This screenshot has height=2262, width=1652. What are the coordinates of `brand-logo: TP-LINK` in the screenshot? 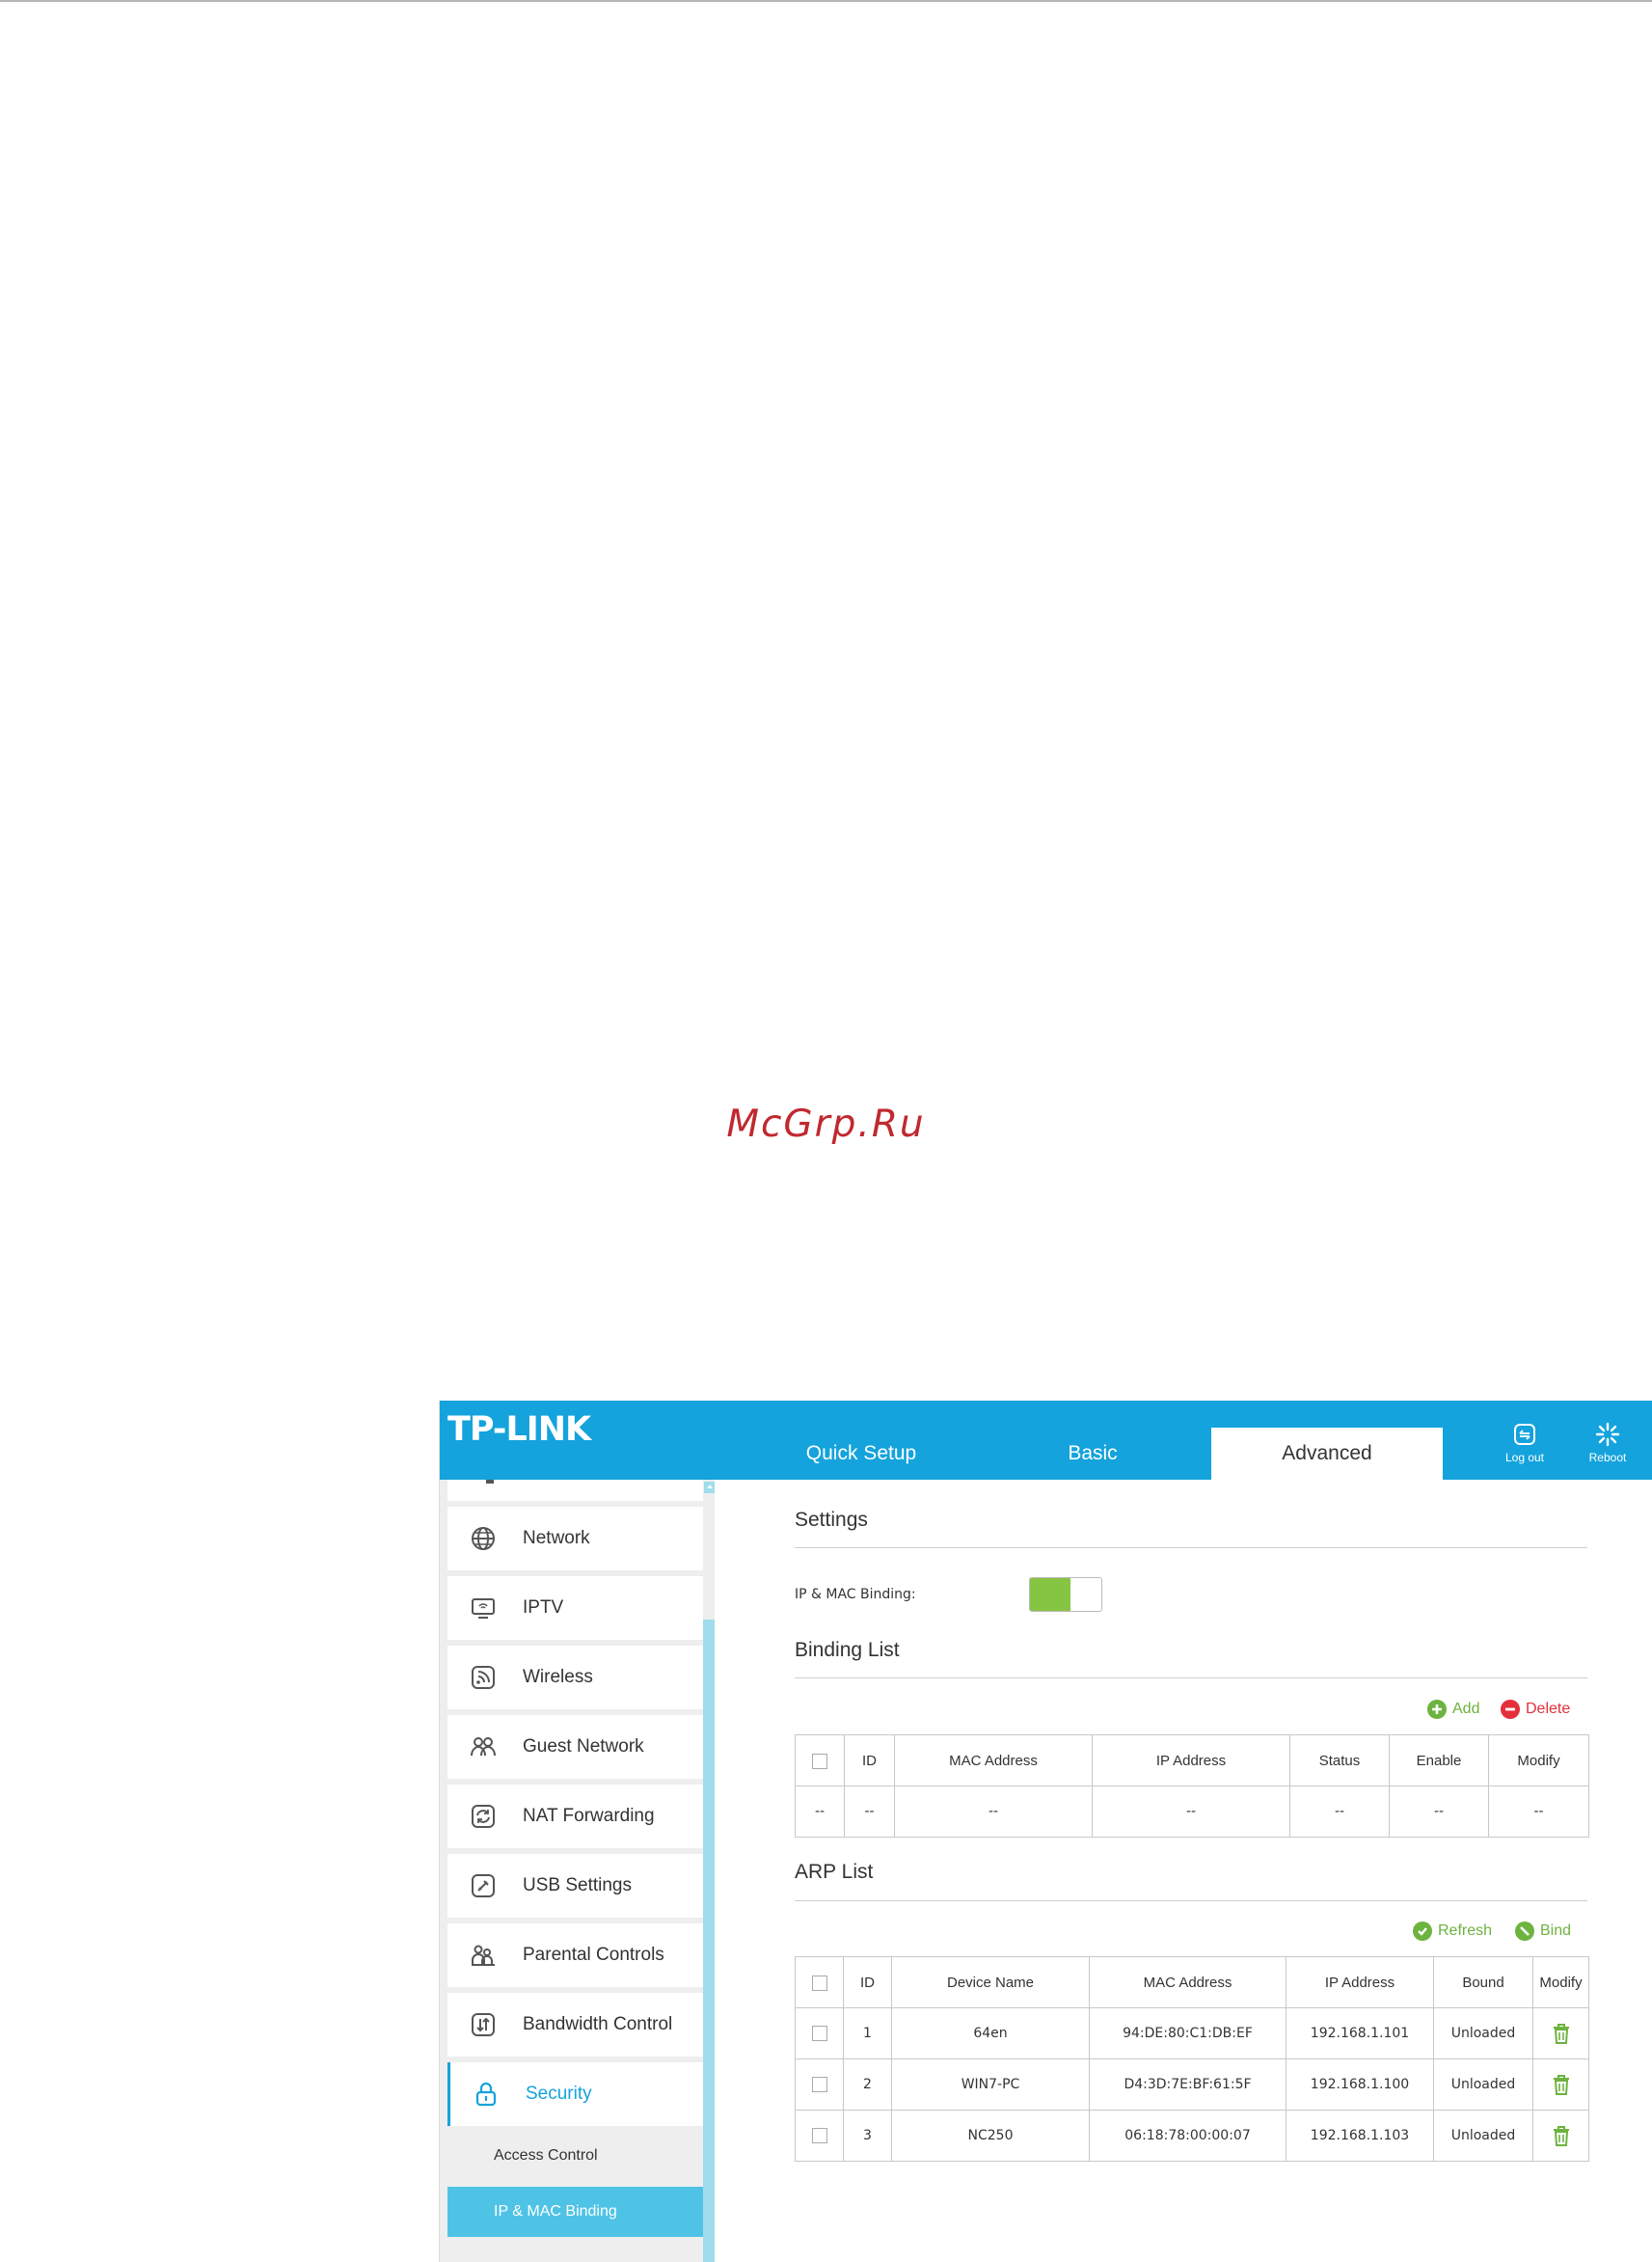 It's located at (519, 1429).